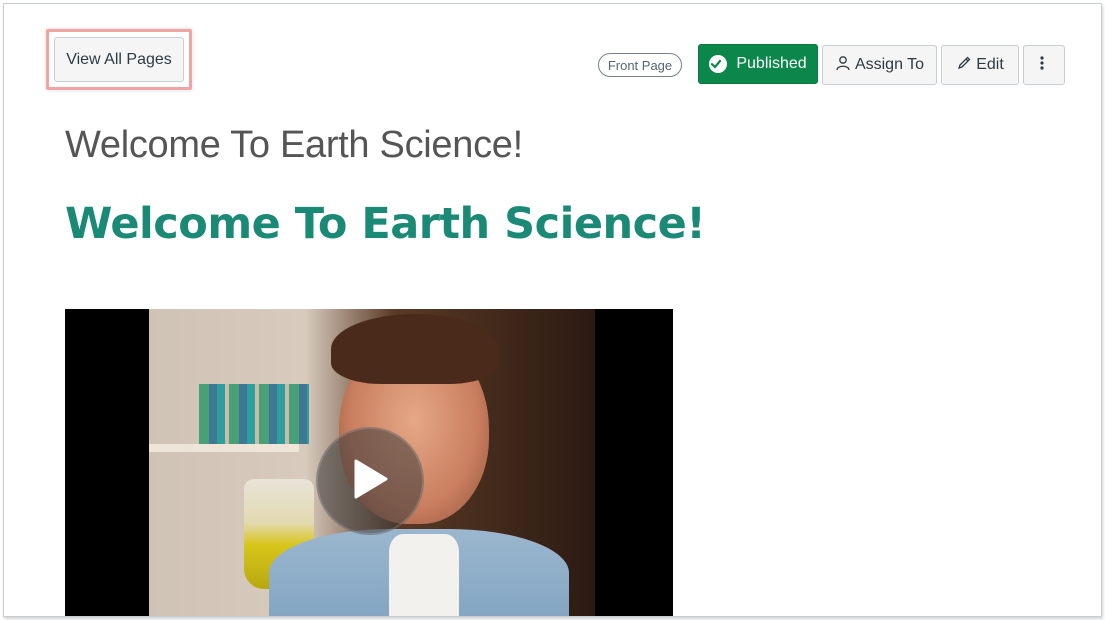 This screenshot has width=1105, height=620. Describe the element at coordinates (966, 65) in the screenshot. I see `pencil-icon` at that location.